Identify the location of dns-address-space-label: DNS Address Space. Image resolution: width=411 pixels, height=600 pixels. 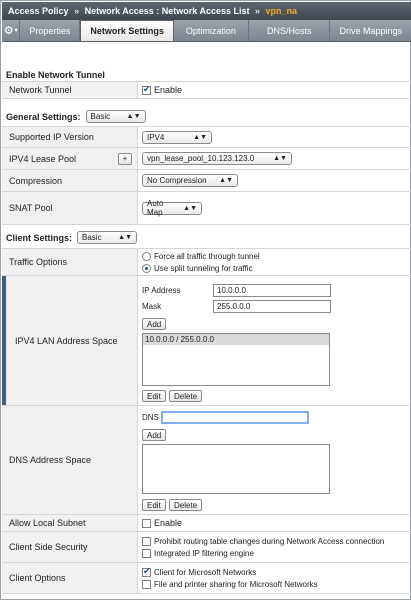
(70, 460).